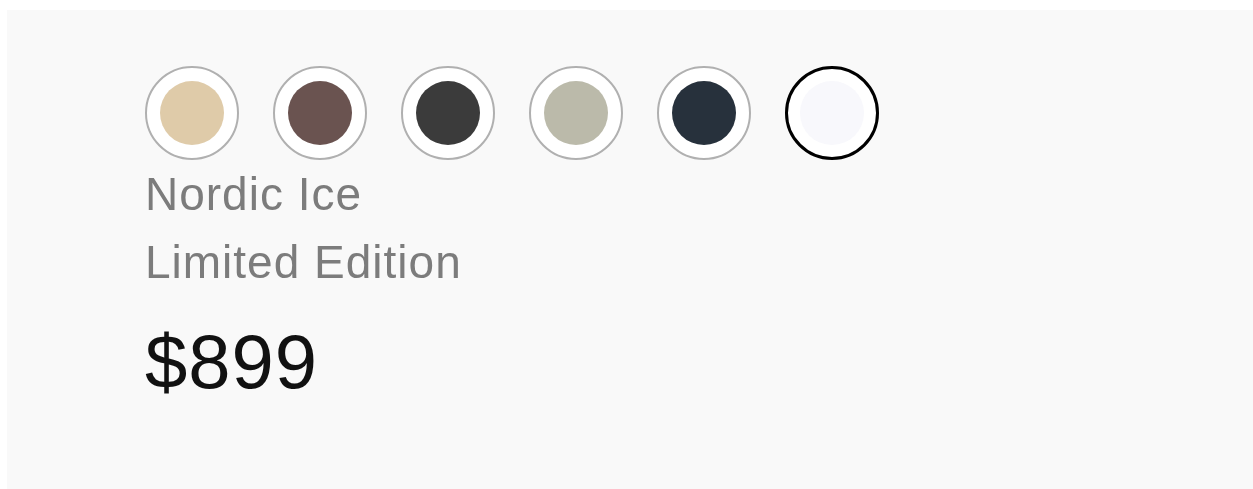 The height and width of the screenshot is (489, 1253). I want to click on product-name: Nordic Ice, so click(254, 194).